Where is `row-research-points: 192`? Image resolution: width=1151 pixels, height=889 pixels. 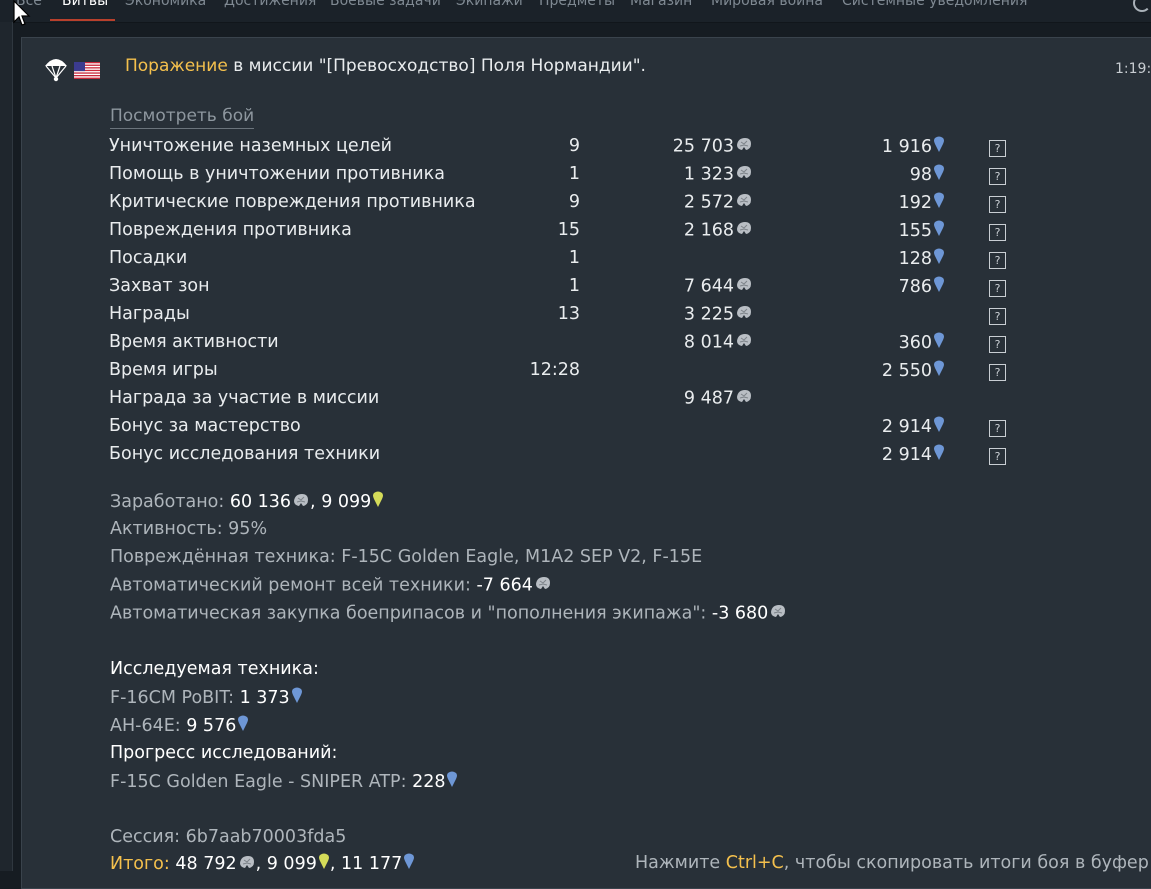 row-research-points: 192 is located at coordinates (922, 203).